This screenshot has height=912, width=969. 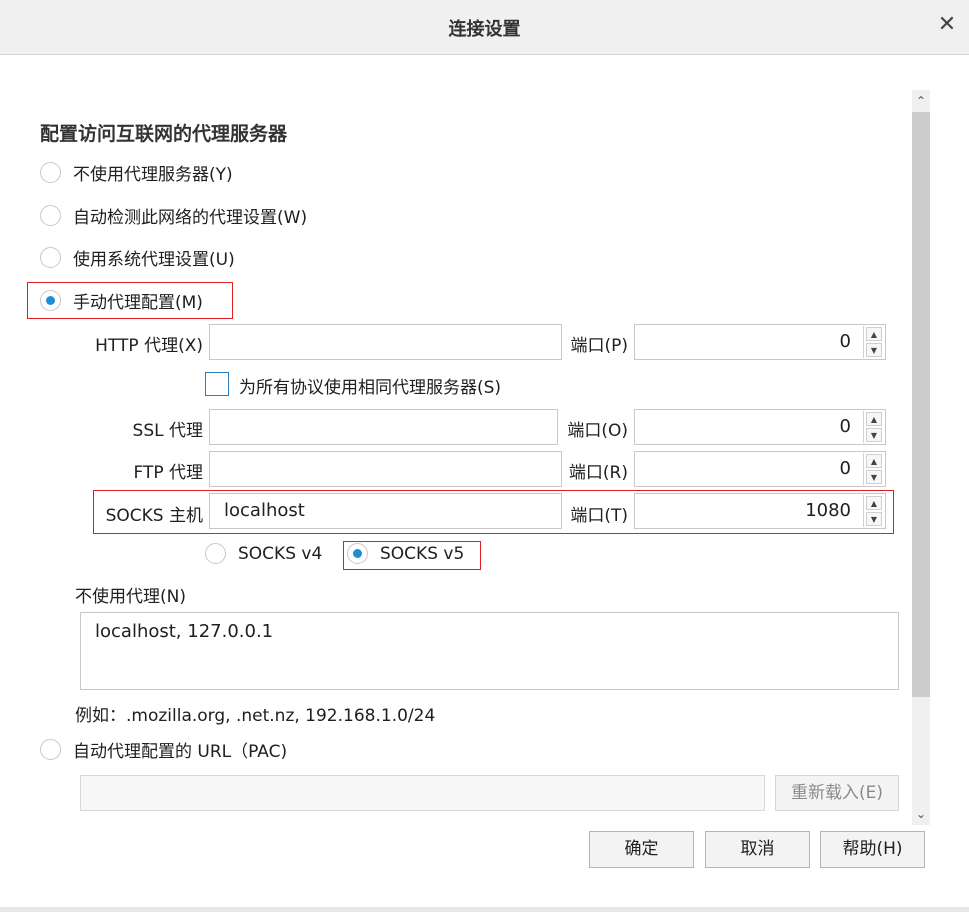 What do you see at coordinates (167, 431) in the screenshot?
I see `ssl-proxy-label: SSL 代理` at bounding box center [167, 431].